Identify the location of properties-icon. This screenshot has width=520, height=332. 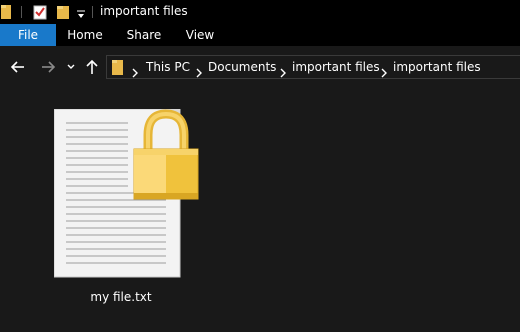
(40, 14).